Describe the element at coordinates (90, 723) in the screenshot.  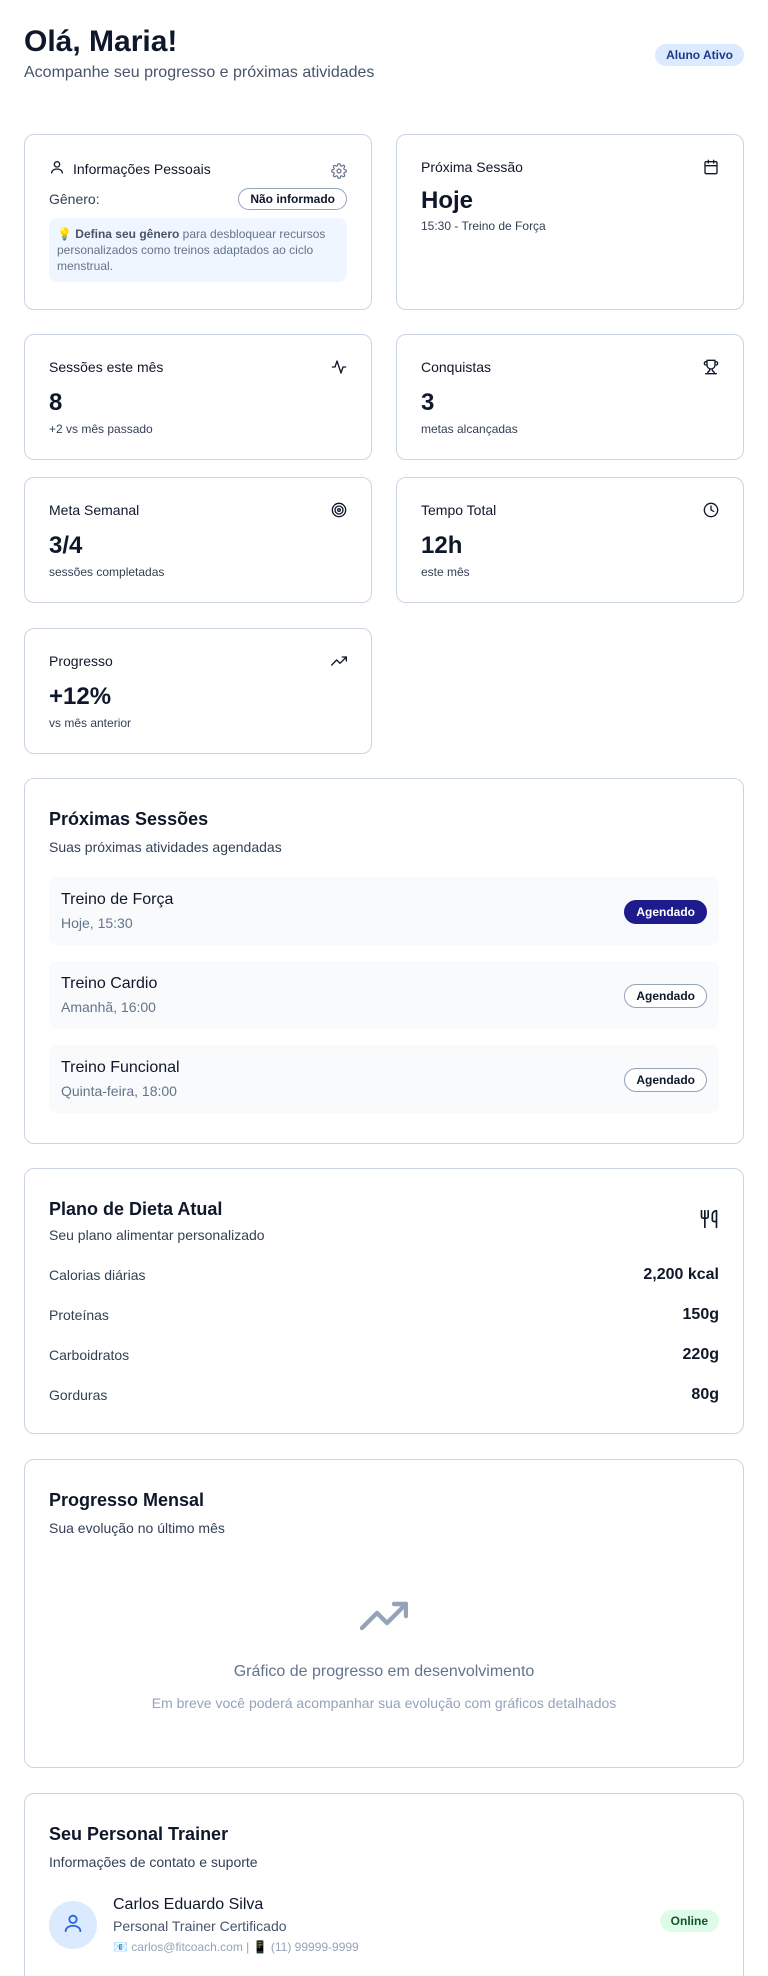
I see `progress-sub: vs mês anterior` at that location.